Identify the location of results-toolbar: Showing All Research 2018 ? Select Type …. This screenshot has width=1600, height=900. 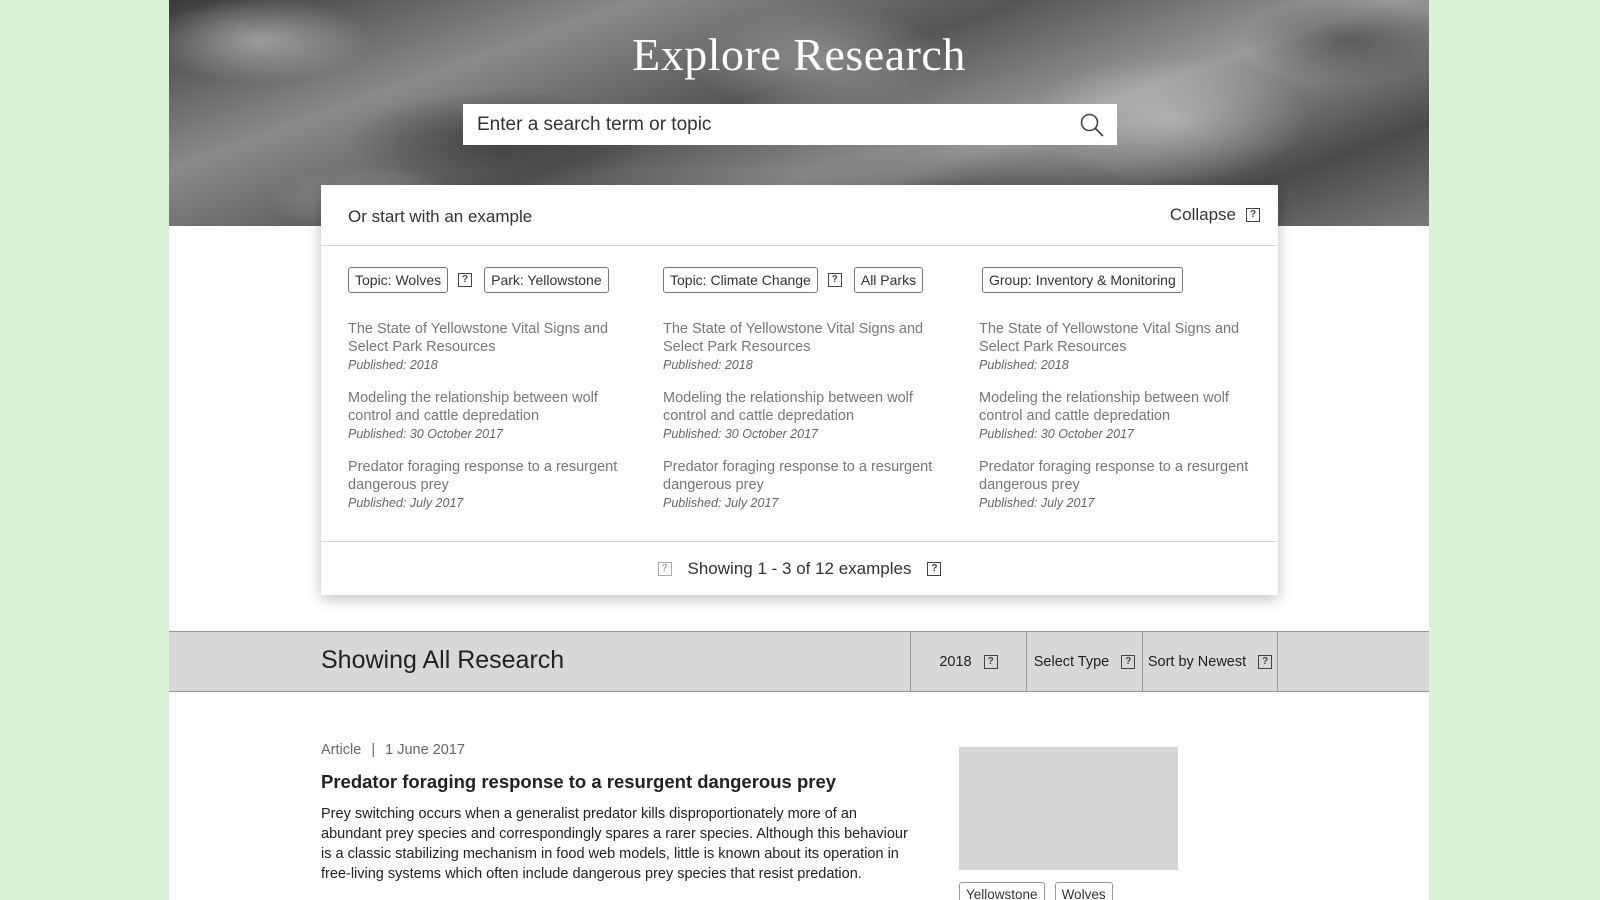
(799, 661).